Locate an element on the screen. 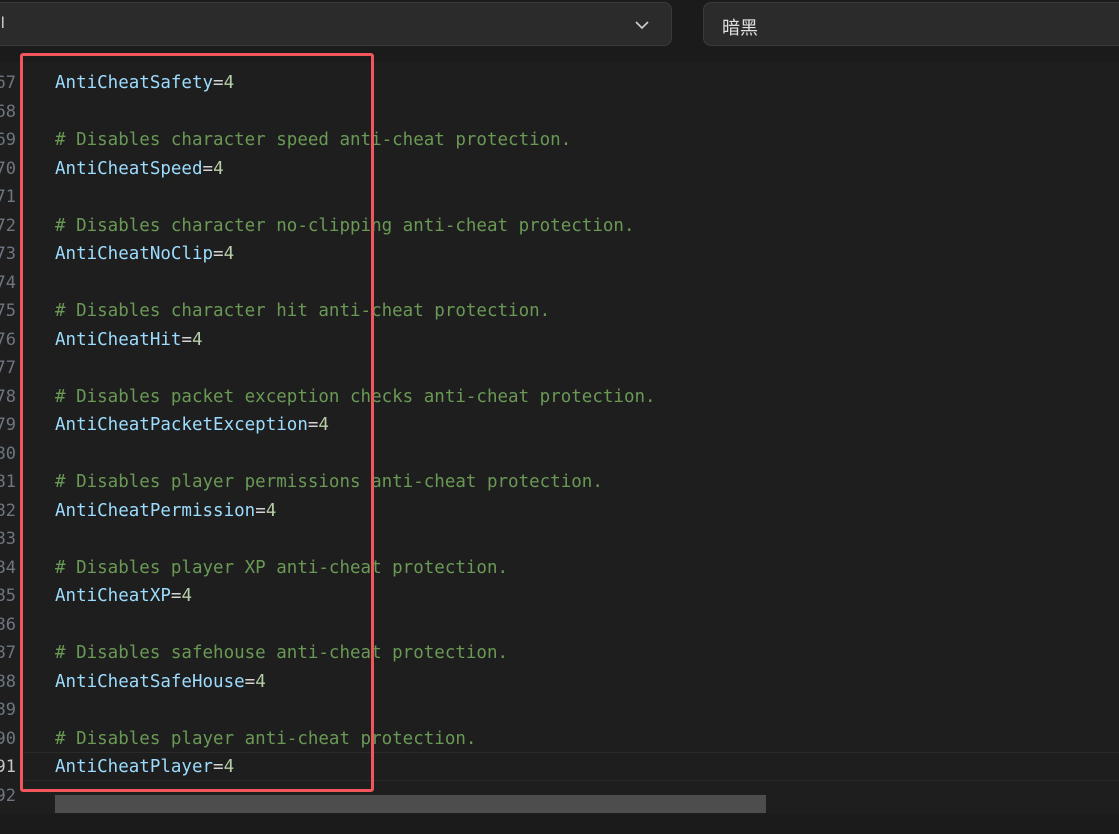  line-number: 91 is located at coordinates (8, 767).